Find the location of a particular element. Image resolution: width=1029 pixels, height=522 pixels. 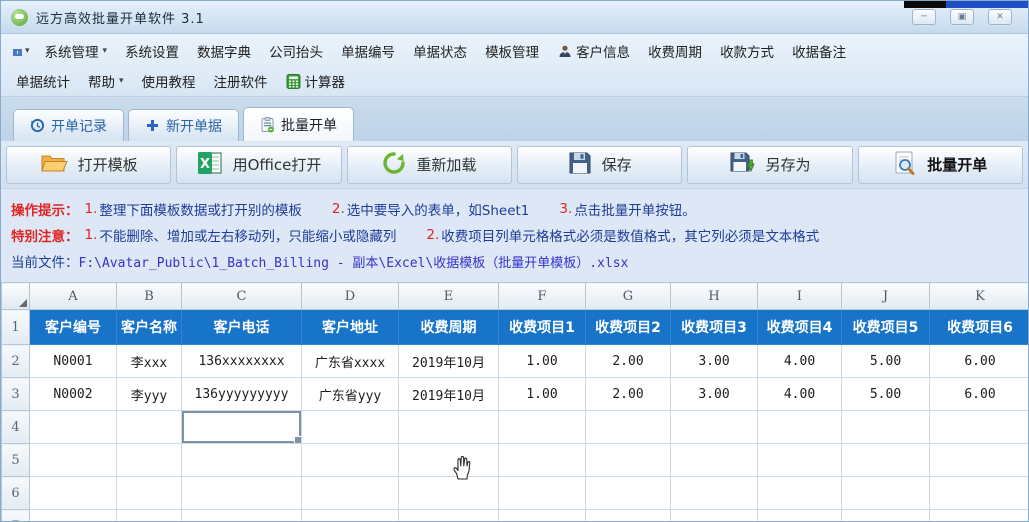

sheet-cell-A2: N0001 is located at coordinates (73, 361).